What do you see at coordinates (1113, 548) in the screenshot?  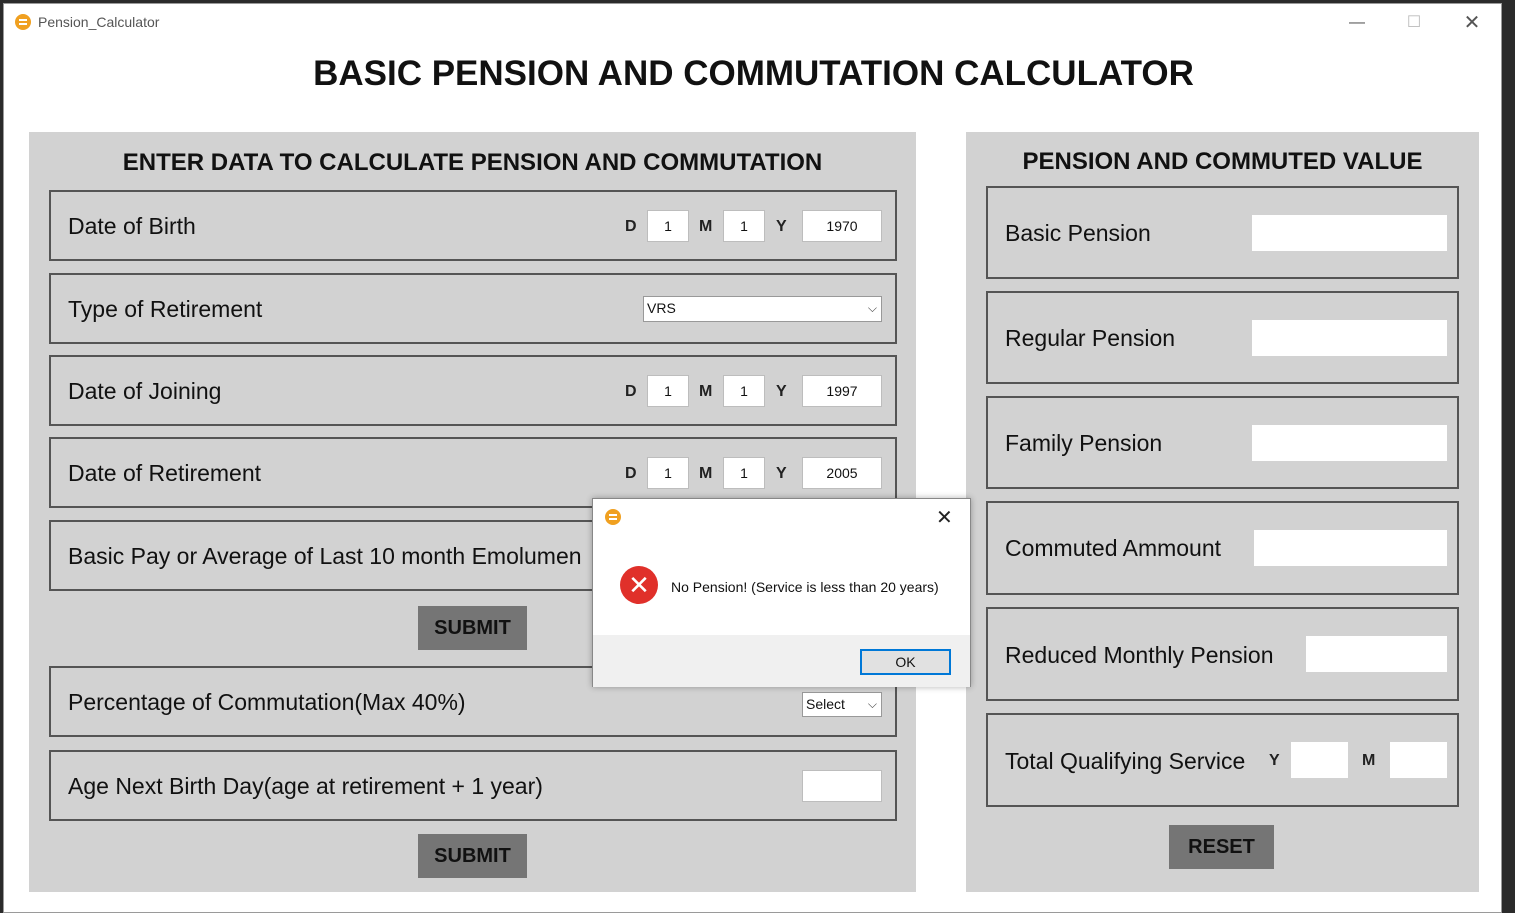 I see `commuted-amount-label: Commuted Ammount` at bounding box center [1113, 548].